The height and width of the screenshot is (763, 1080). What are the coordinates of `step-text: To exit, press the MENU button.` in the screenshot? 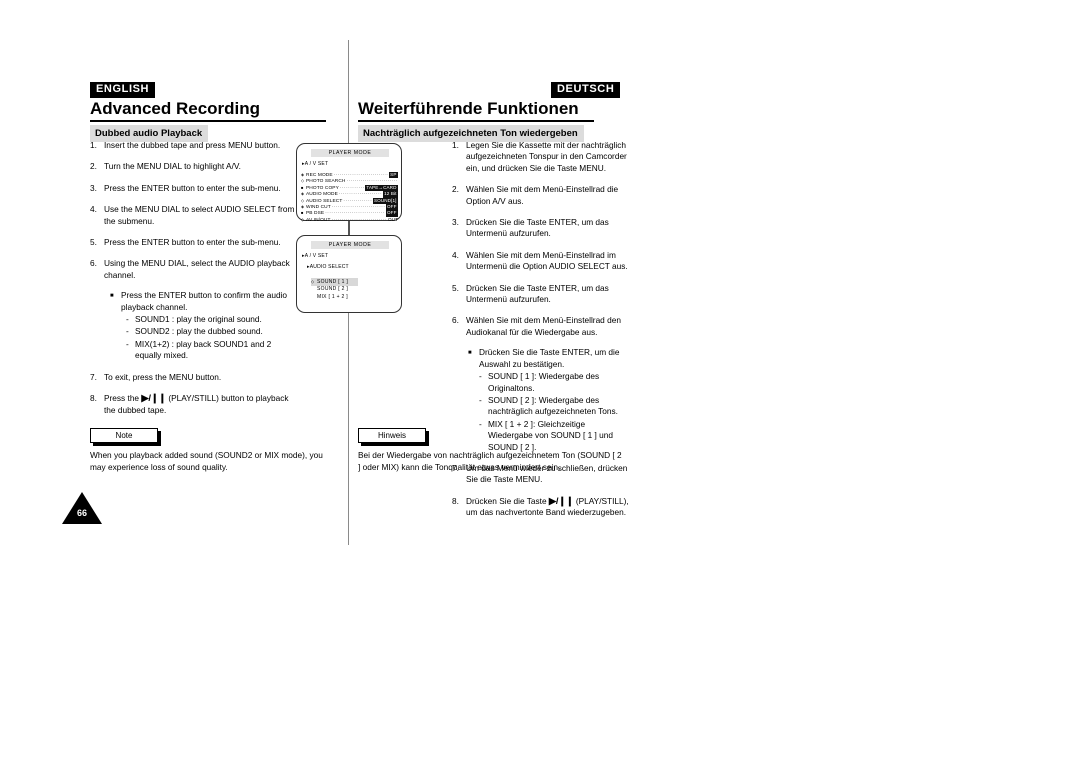 It's located at (163, 376).